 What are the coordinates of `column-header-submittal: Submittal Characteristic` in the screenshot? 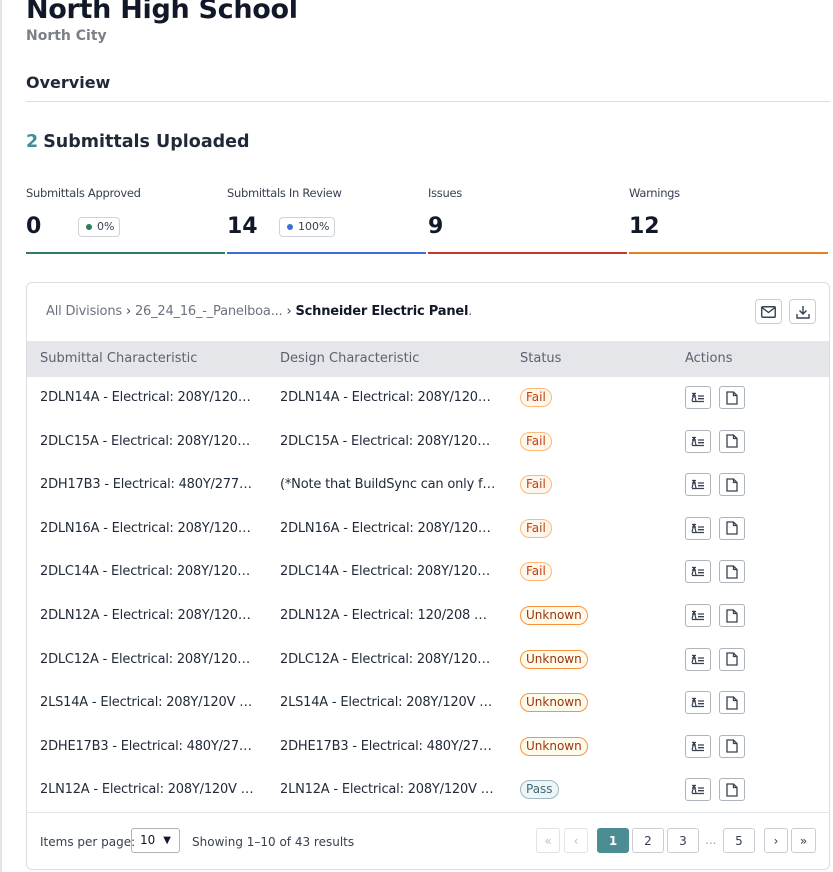 It's located at (119, 358).